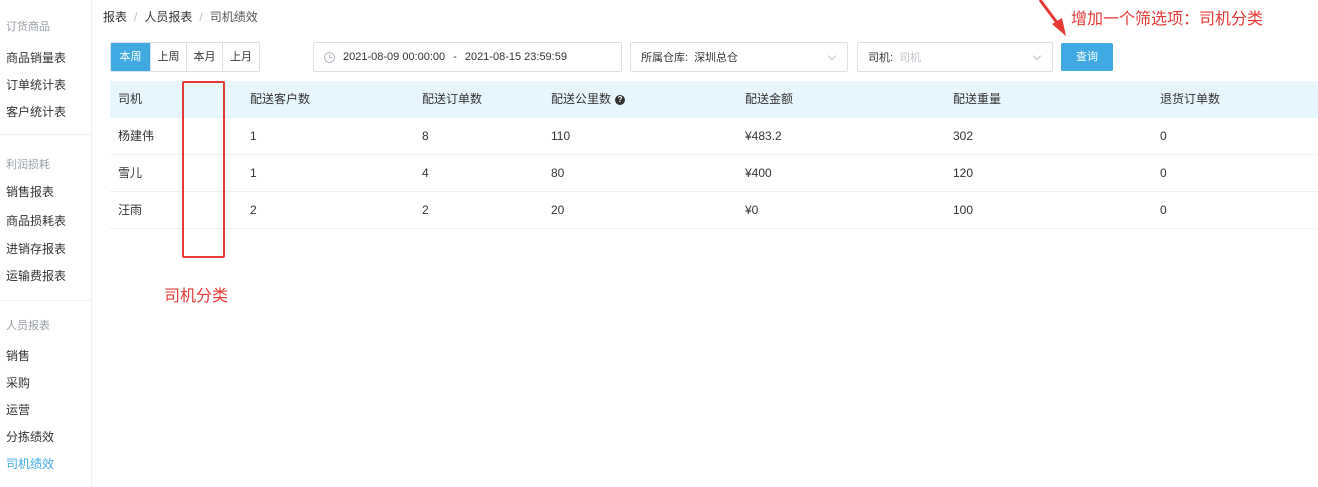 The height and width of the screenshot is (487, 1318). Describe the element at coordinates (881, 58) in the screenshot. I see `driver-label: 司机:` at that location.